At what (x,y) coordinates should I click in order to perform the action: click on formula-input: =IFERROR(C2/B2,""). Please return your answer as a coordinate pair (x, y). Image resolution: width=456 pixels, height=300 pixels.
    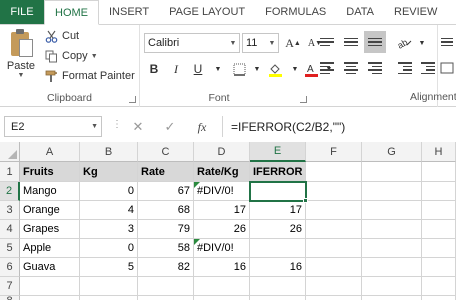
    Looking at the image, I should click on (339, 126).